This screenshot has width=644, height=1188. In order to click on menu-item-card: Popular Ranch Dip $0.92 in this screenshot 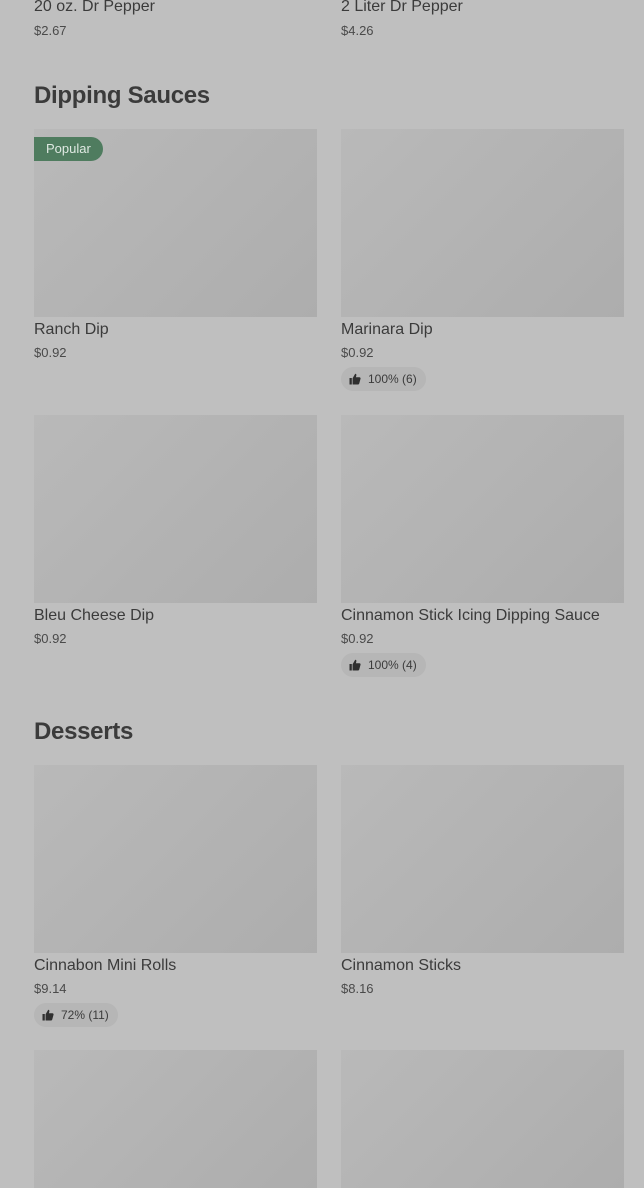, I will do `click(175, 249)`.